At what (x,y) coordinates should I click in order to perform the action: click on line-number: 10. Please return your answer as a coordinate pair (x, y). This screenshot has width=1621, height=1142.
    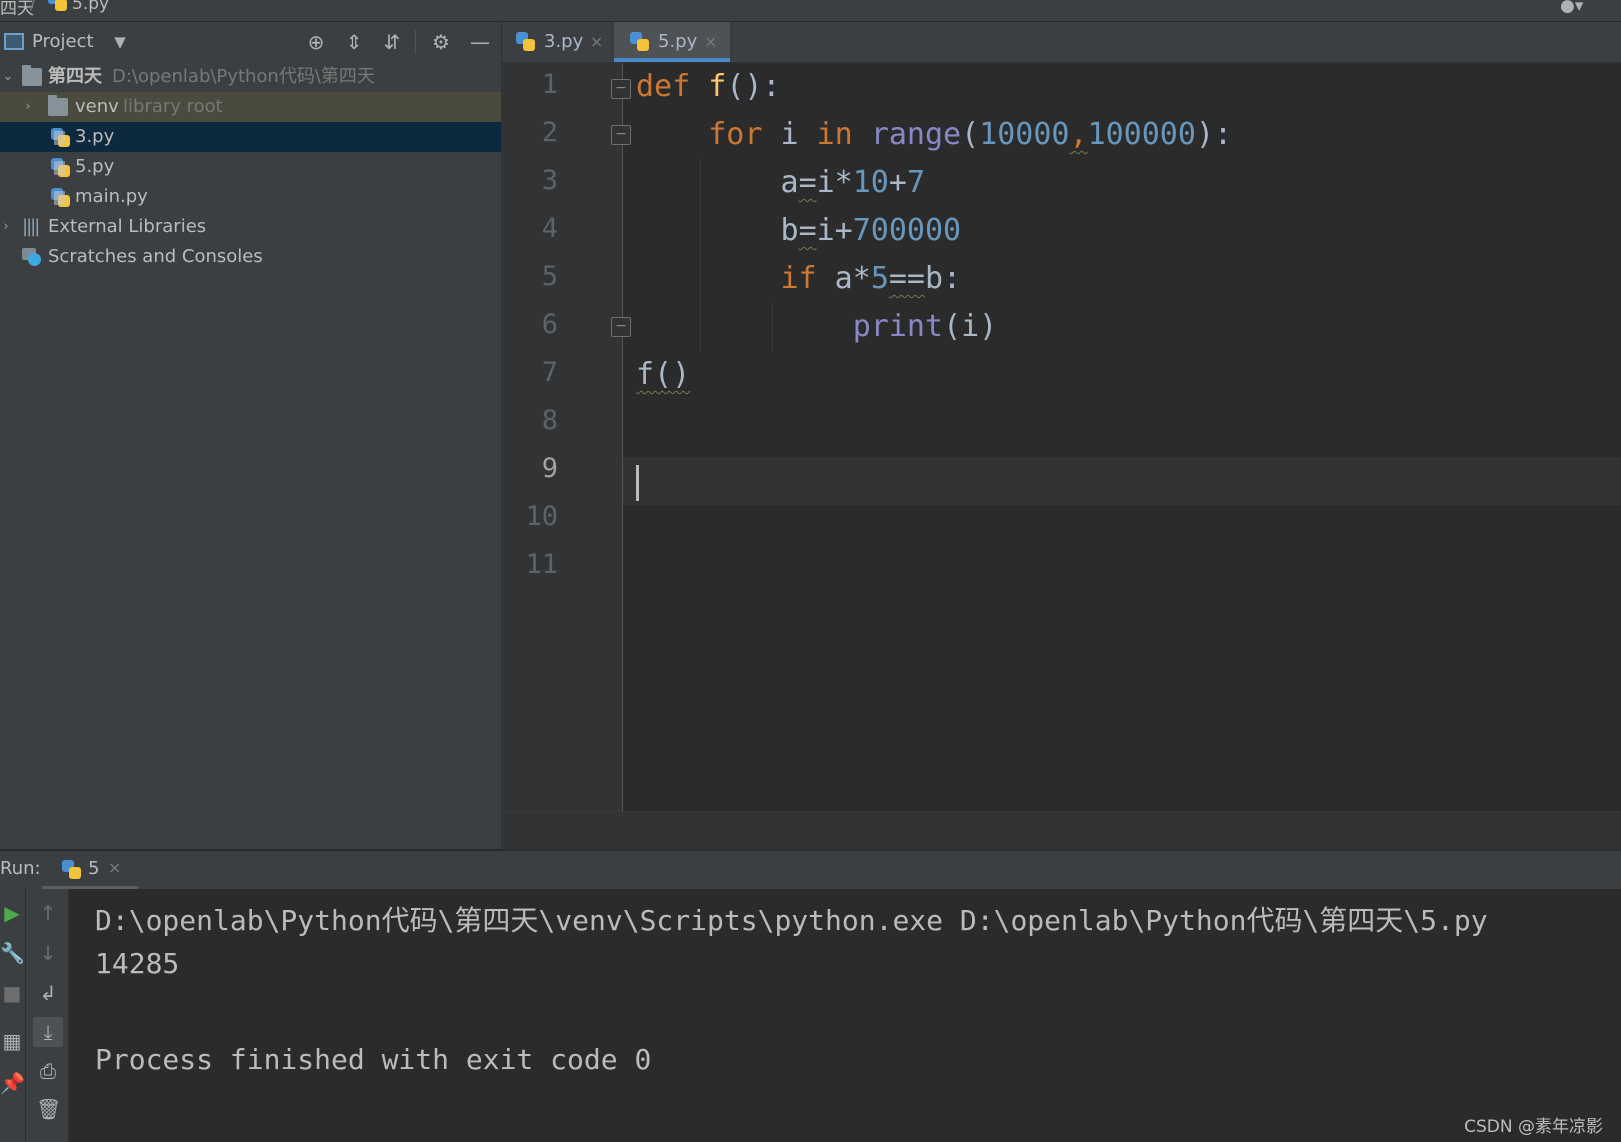
    Looking at the image, I should click on (541, 516).